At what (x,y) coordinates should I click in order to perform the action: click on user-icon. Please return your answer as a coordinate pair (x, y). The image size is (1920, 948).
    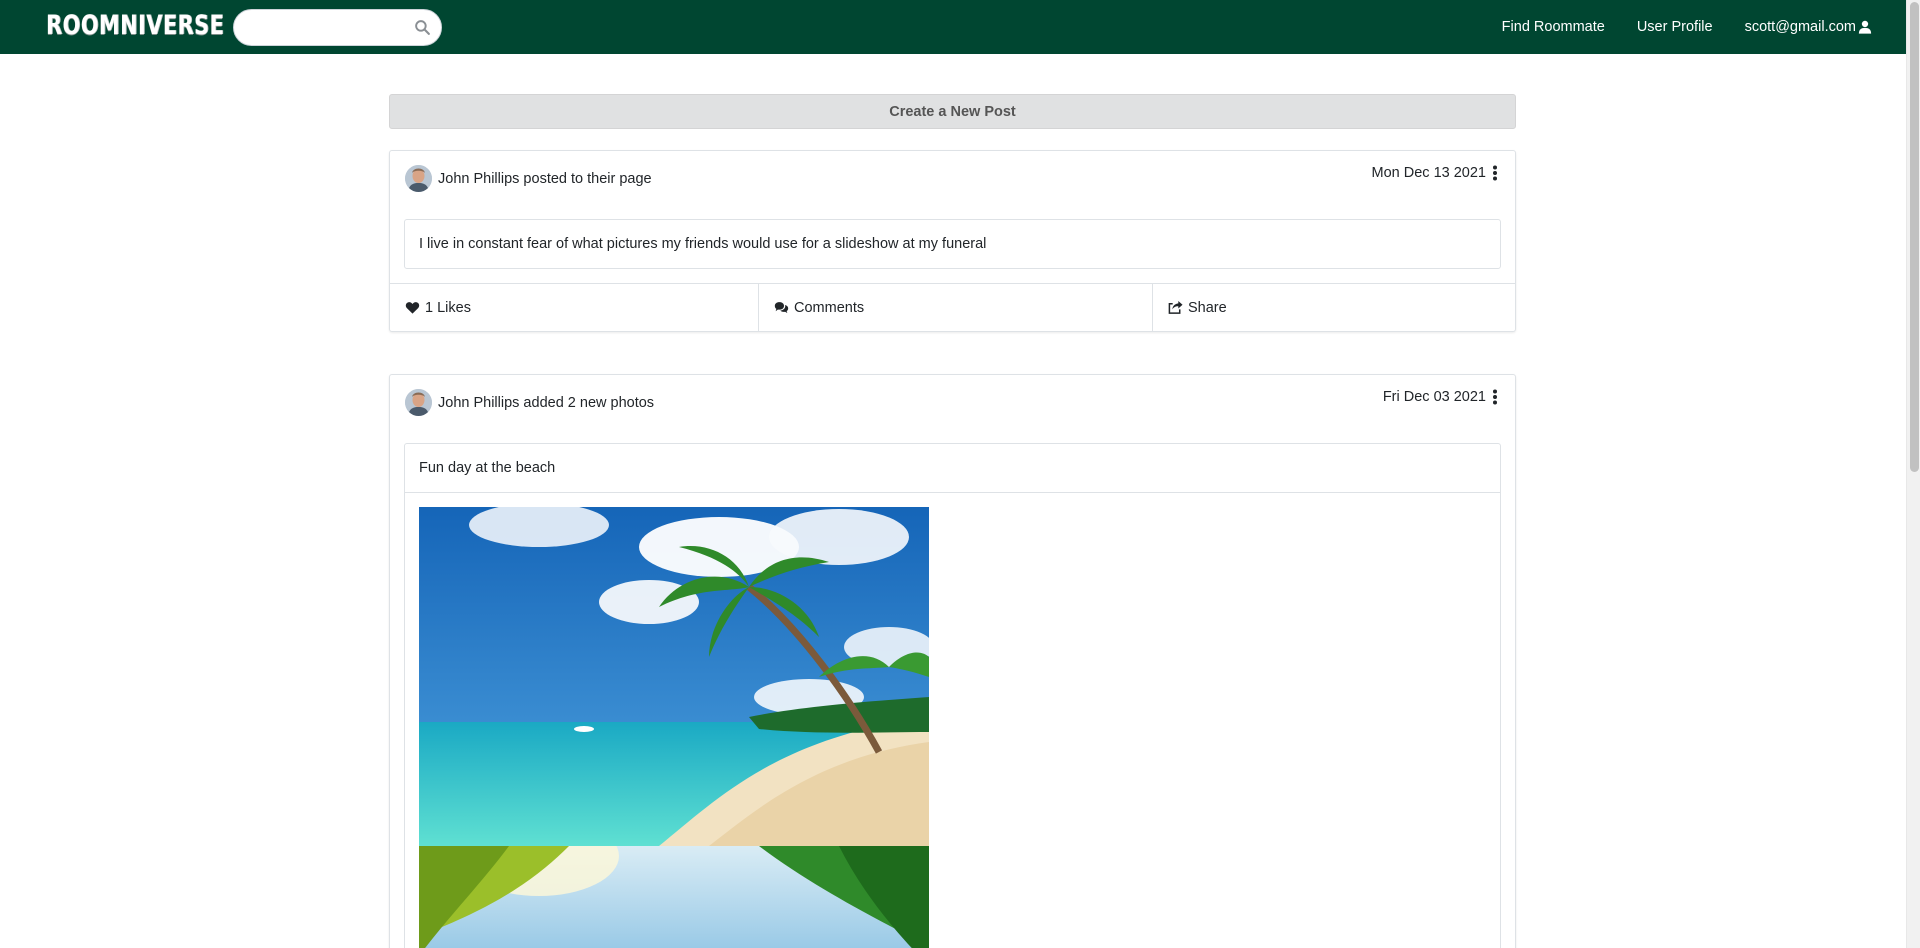
    Looking at the image, I should click on (1865, 27).